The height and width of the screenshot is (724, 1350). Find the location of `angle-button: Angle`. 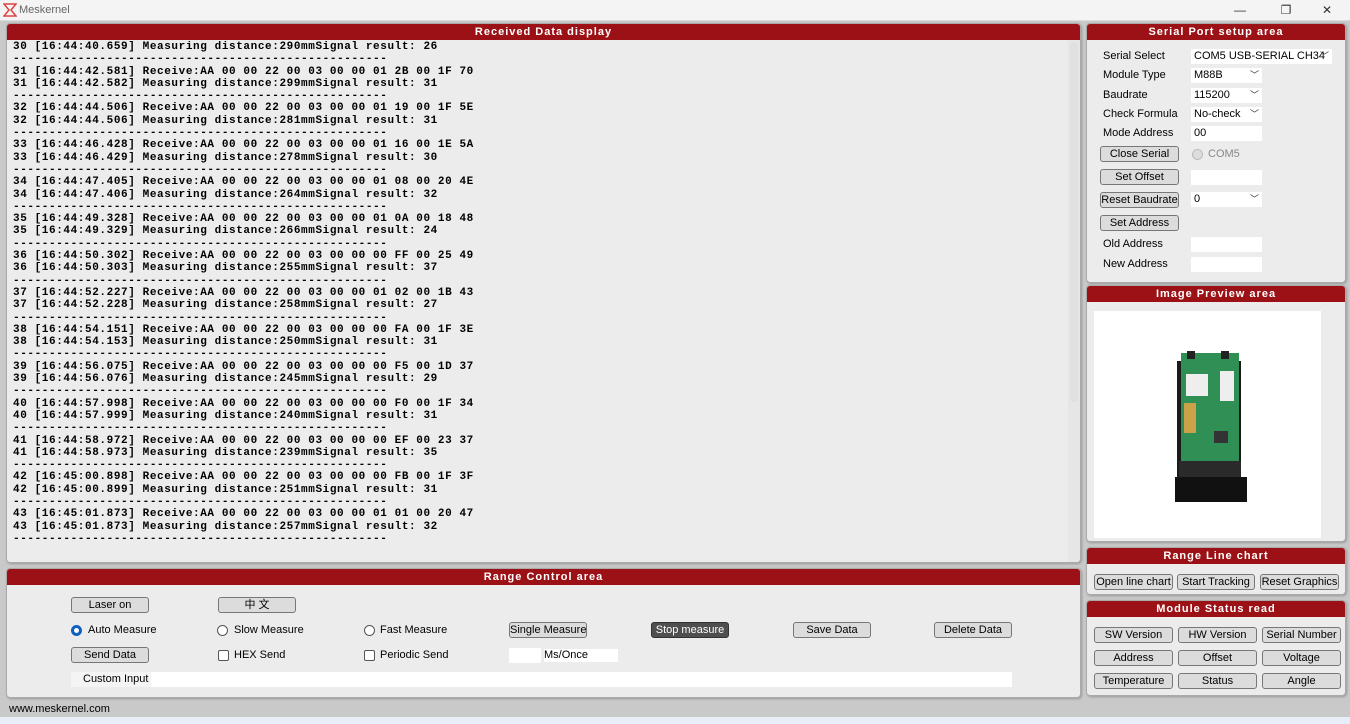

angle-button: Angle is located at coordinates (1301, 681).